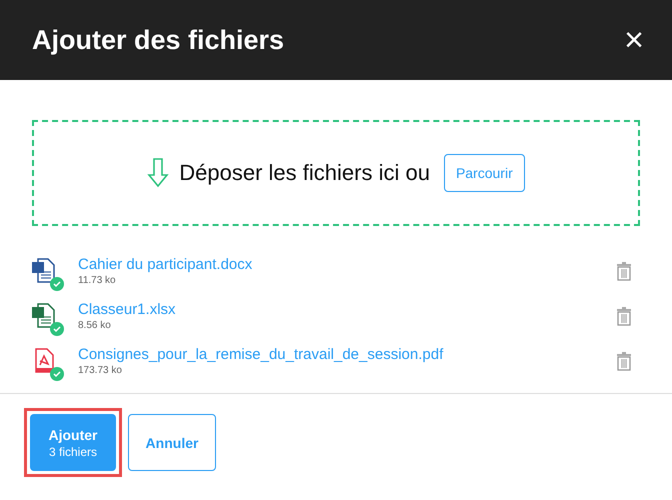 The width and height of the screenshot is (672, 500). What do you see at coordinates (44, 315) in the screenshot?
I see `spreadsheet-file-icon` at bounding box center [44, 315].